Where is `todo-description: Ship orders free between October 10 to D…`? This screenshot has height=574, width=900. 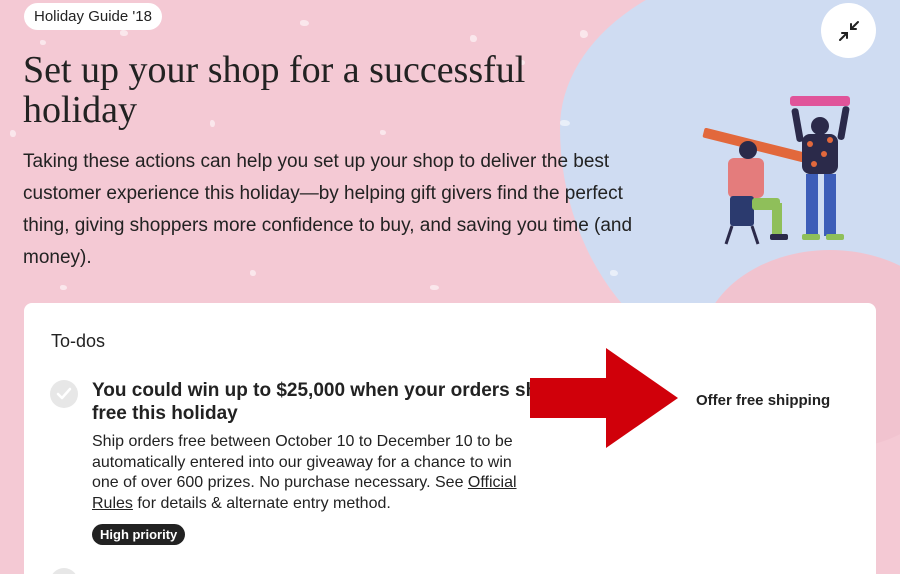 todo-description: Ship orders free between October 10 to D… is located at coordinates (312, 473).